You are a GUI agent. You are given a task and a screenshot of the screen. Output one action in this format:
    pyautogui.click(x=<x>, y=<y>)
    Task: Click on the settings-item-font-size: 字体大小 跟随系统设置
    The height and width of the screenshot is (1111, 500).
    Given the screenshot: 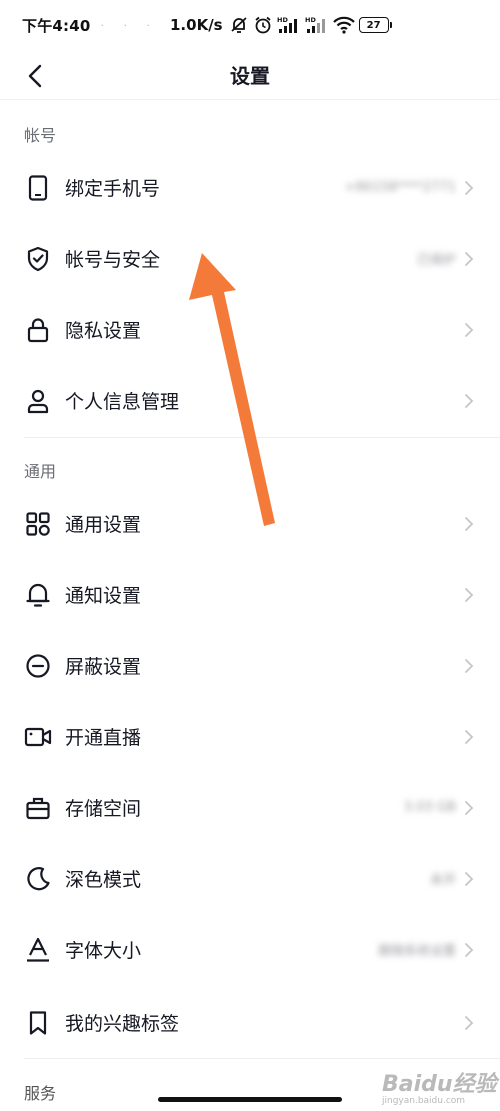 What is the action you would take?
    pyautogui.click(x=250, y=949)
    